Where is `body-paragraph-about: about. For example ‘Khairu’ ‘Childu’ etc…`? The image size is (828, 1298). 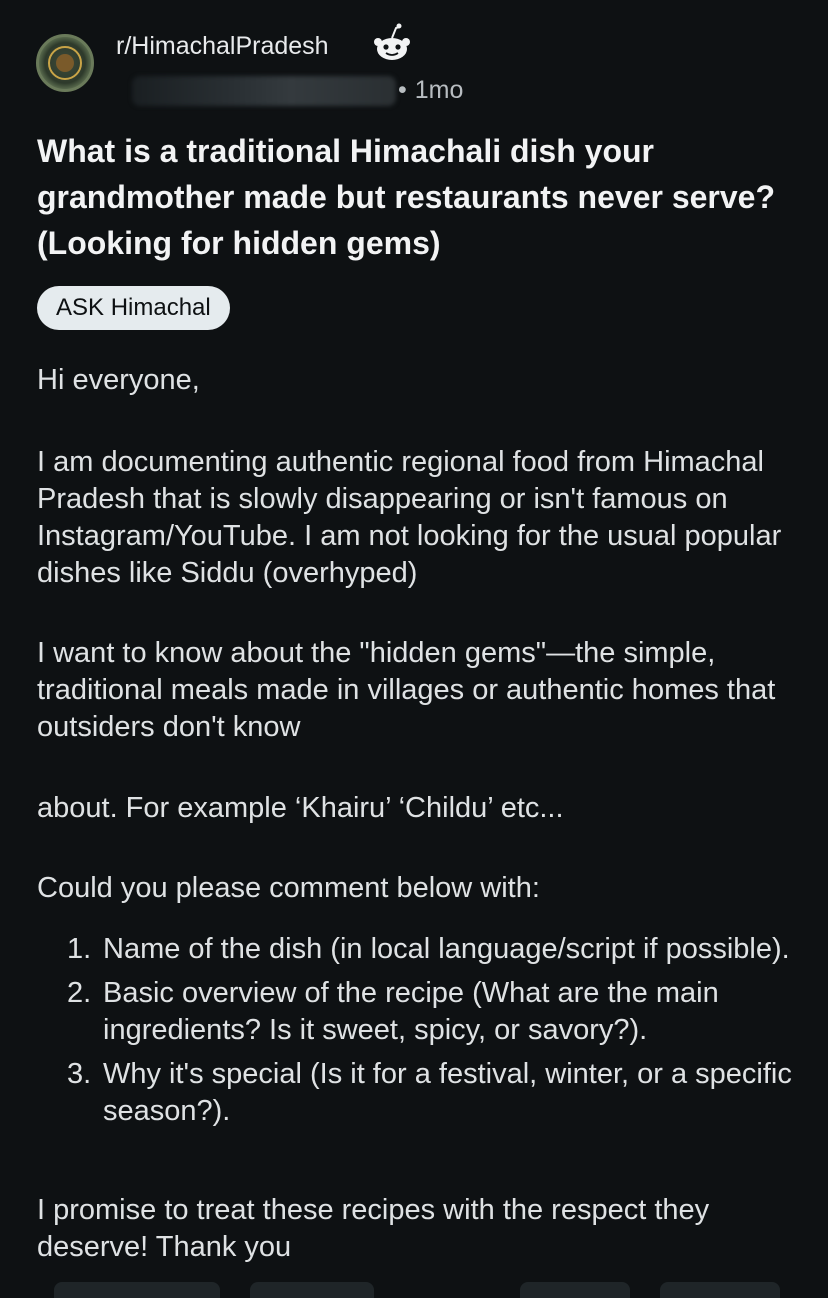 body-paragraph-about: about. For example ‘Khairu’ ‘Childu’ etc… is located at coordinates (300, 808).